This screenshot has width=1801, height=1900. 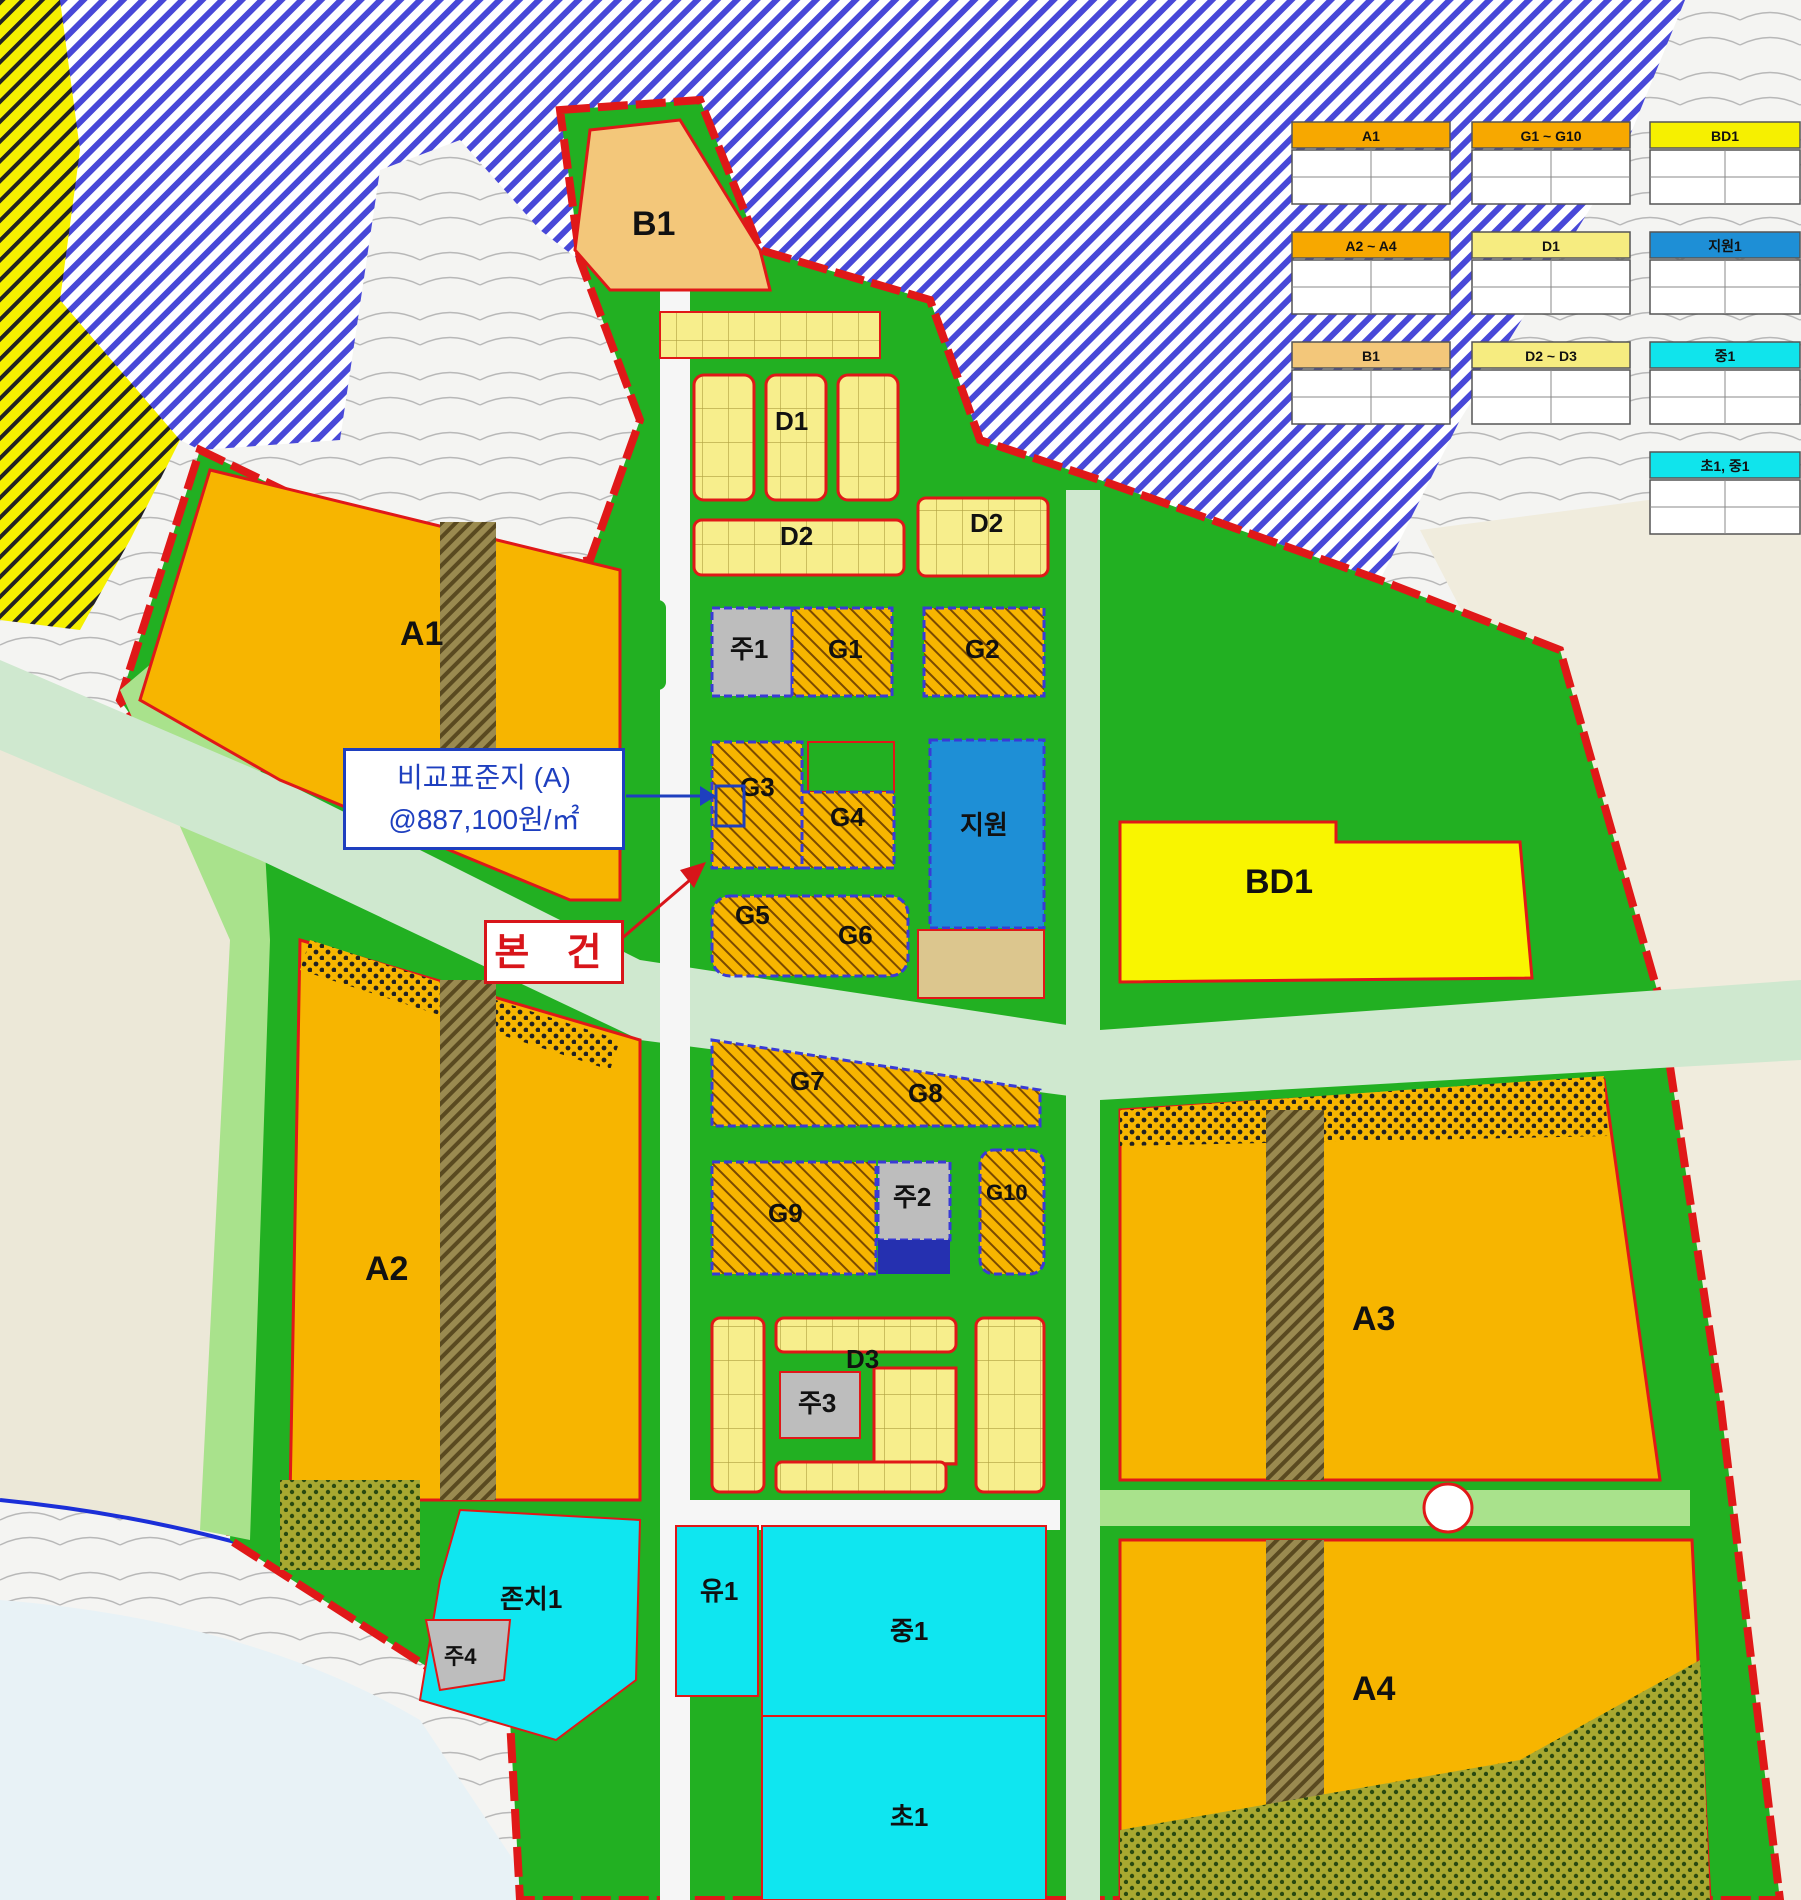 I want to click on legend-title: A2 ~ A4, so click(x=1370, y=246).